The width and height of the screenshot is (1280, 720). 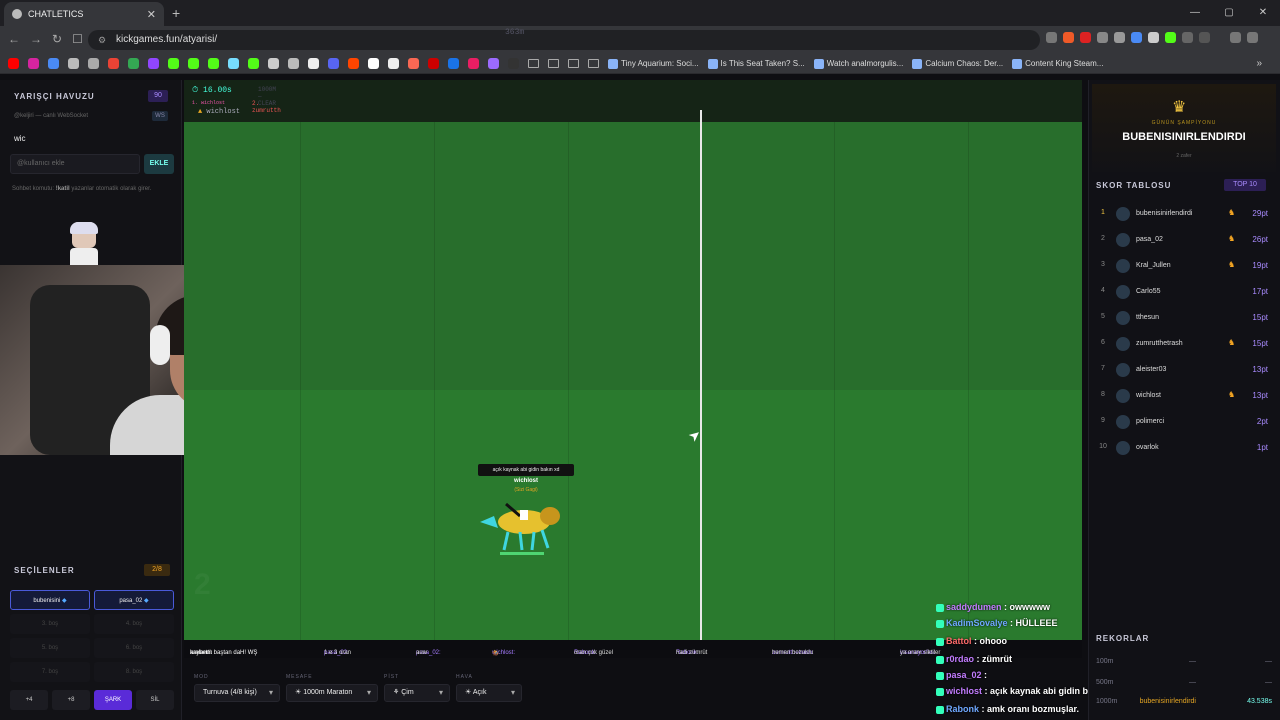 What do you see at coordinates (237, 693) in the screenshot?
I see `mode-select: Turnuva (4/8 kişi)` at bounding box center [237, 693].